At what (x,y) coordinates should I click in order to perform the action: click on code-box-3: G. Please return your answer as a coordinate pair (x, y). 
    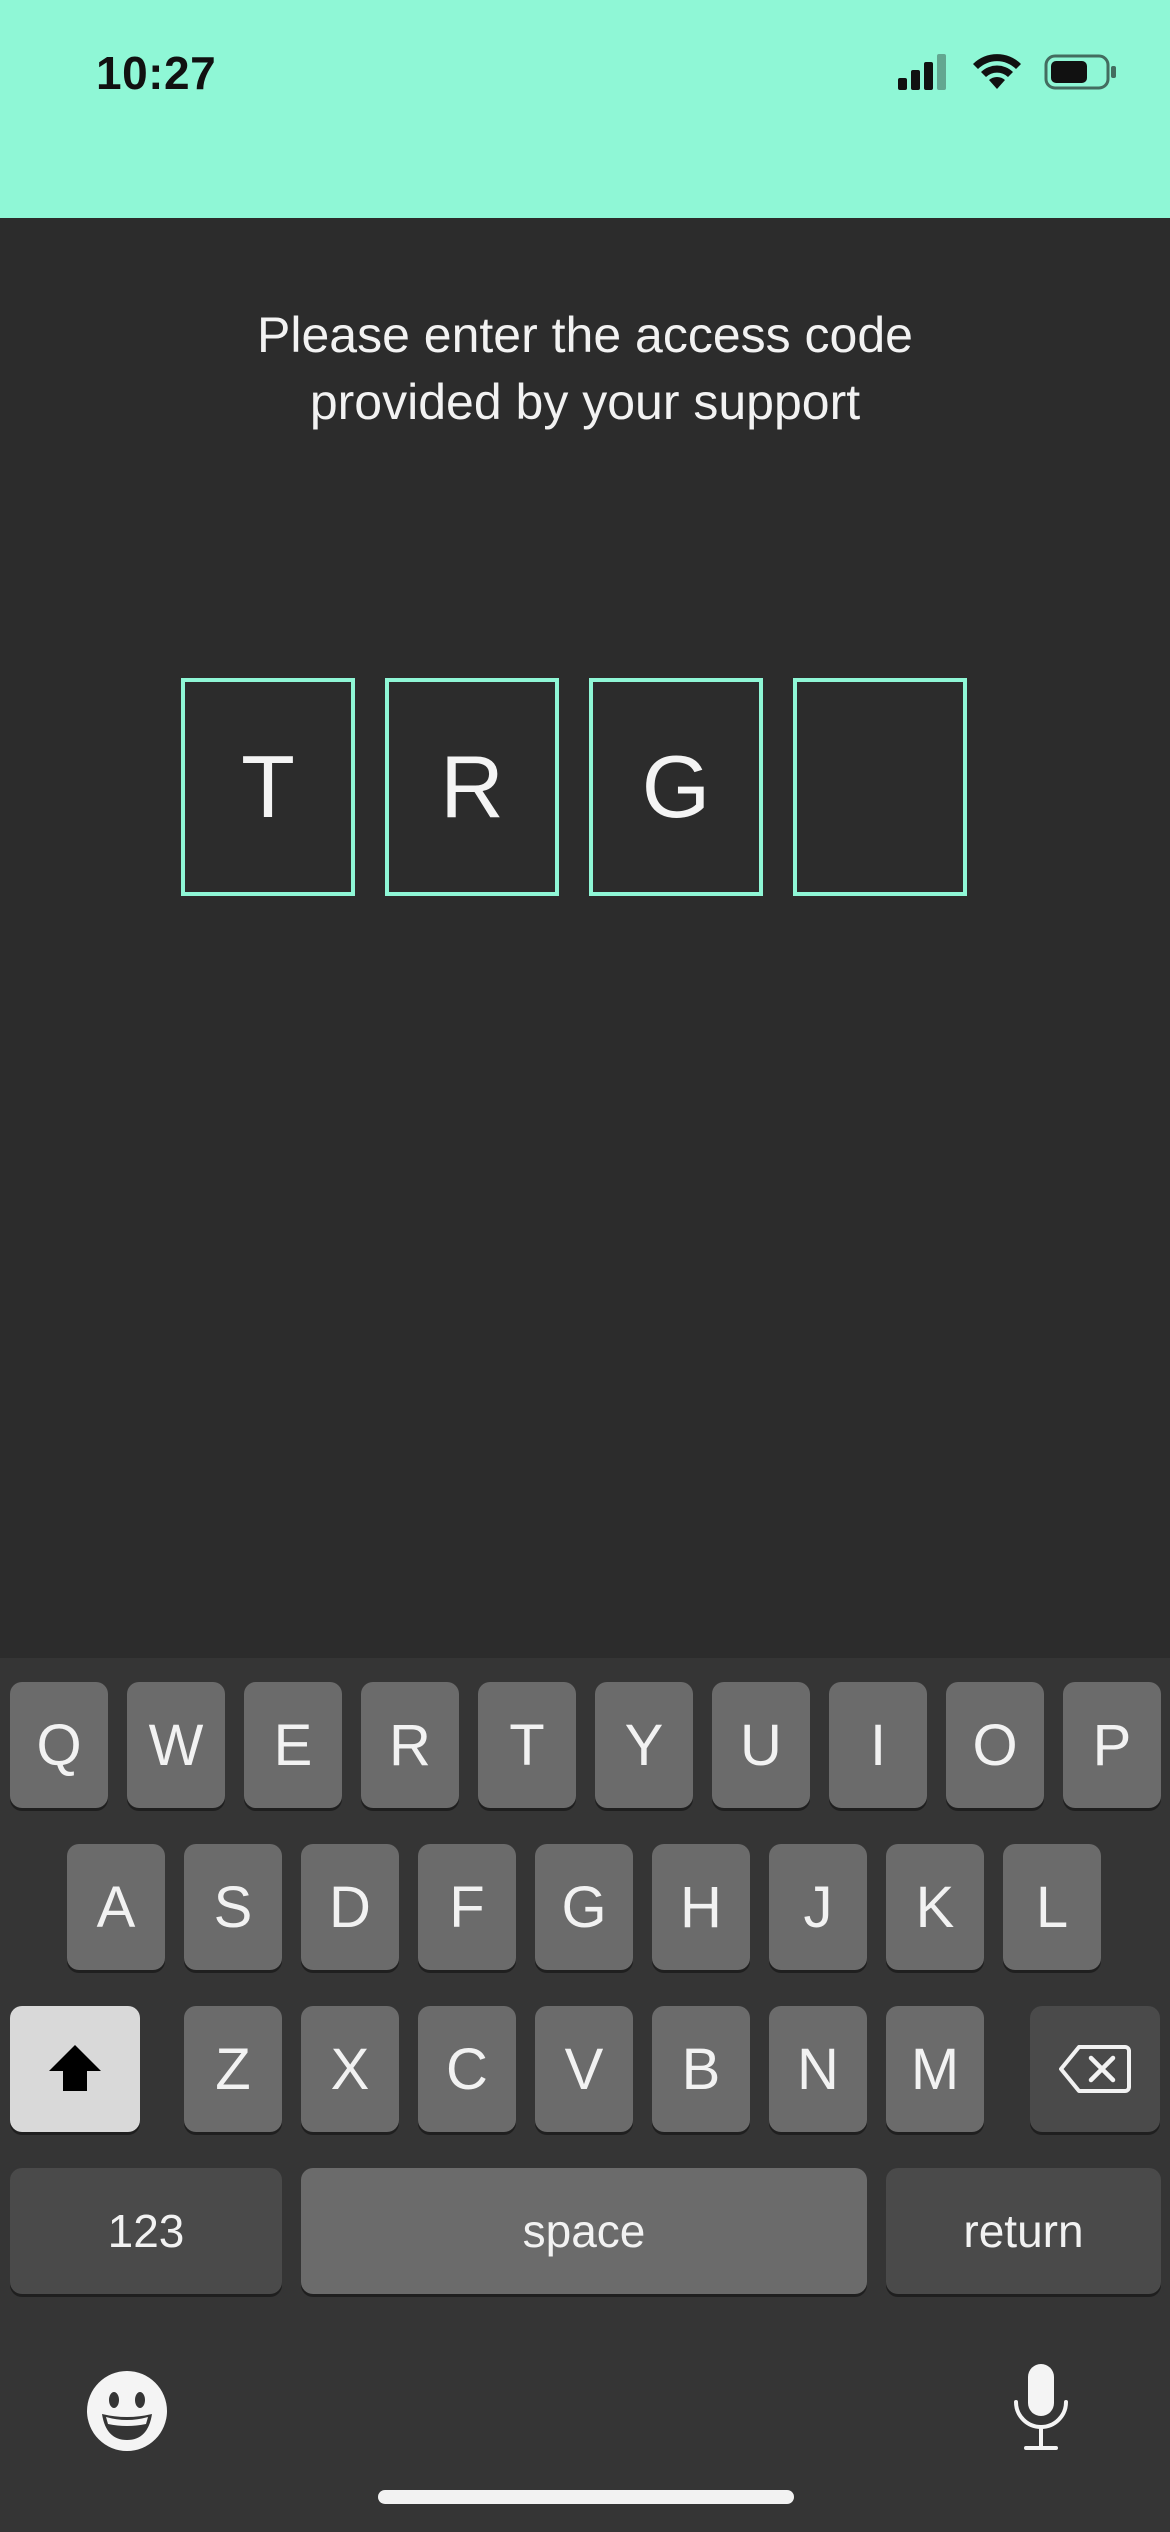
    Looking at the image, I should click on (676, 787).